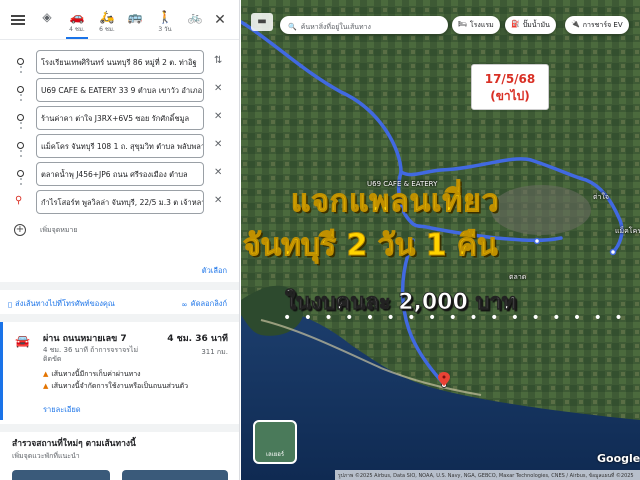 The height and width of the screenshot is (480, 640). What do you see at coordinates (517, 277) in the screenshot?
I see `map-place-label: ตลาด` at bounding box center [517, 277].